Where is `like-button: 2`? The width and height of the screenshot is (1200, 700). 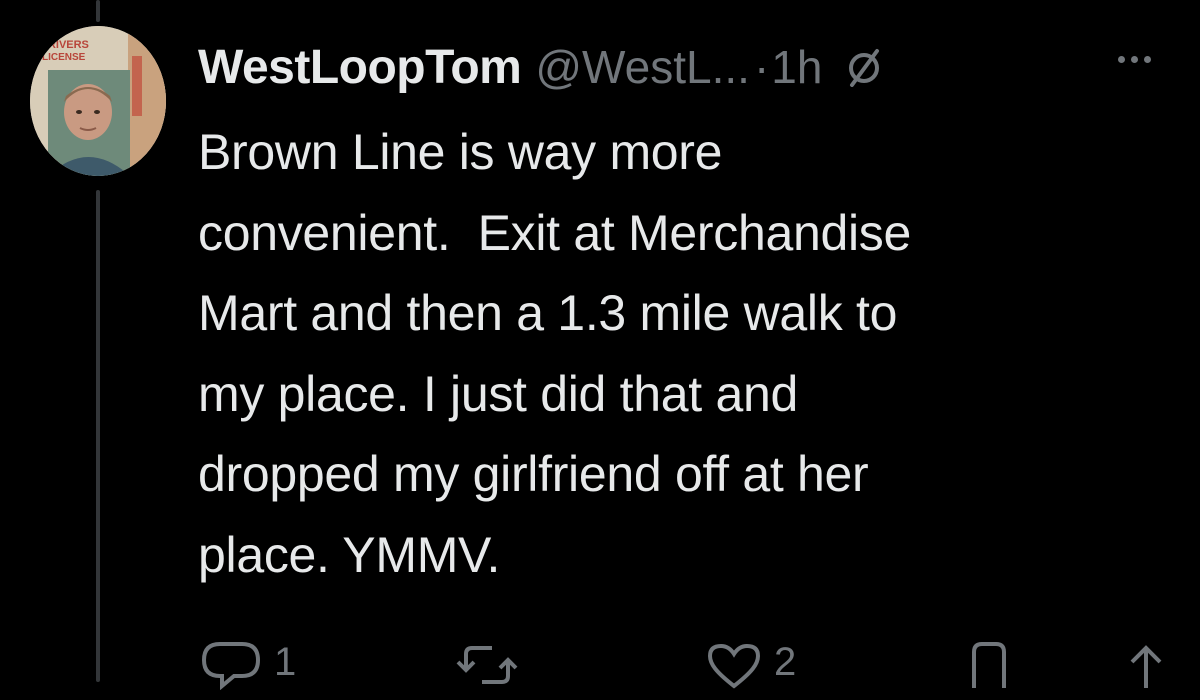 like-button: 2 is located at coordinates (751, 665).